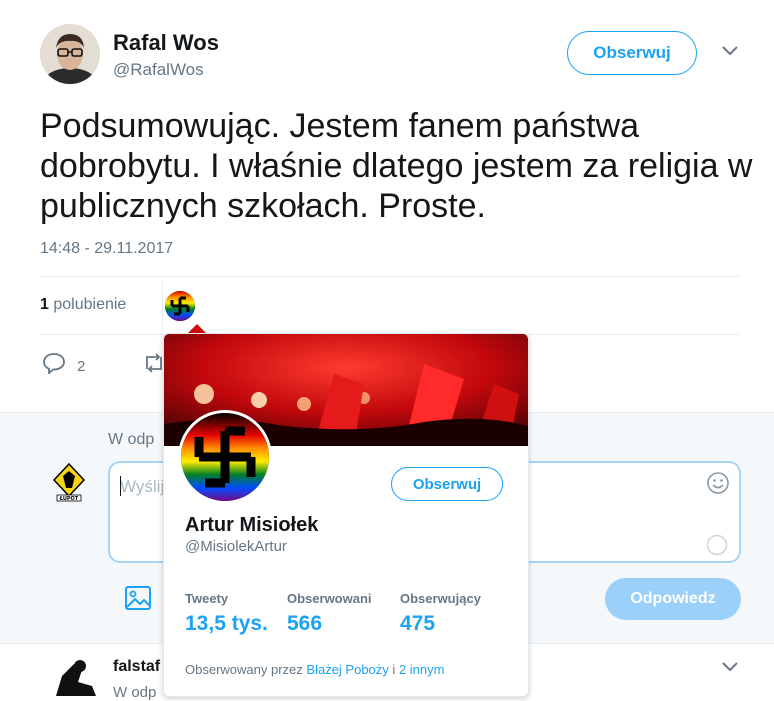 This screenshot has height=701, width=774. I want to click on author-name: Rafal Wos, so click(166, 43).